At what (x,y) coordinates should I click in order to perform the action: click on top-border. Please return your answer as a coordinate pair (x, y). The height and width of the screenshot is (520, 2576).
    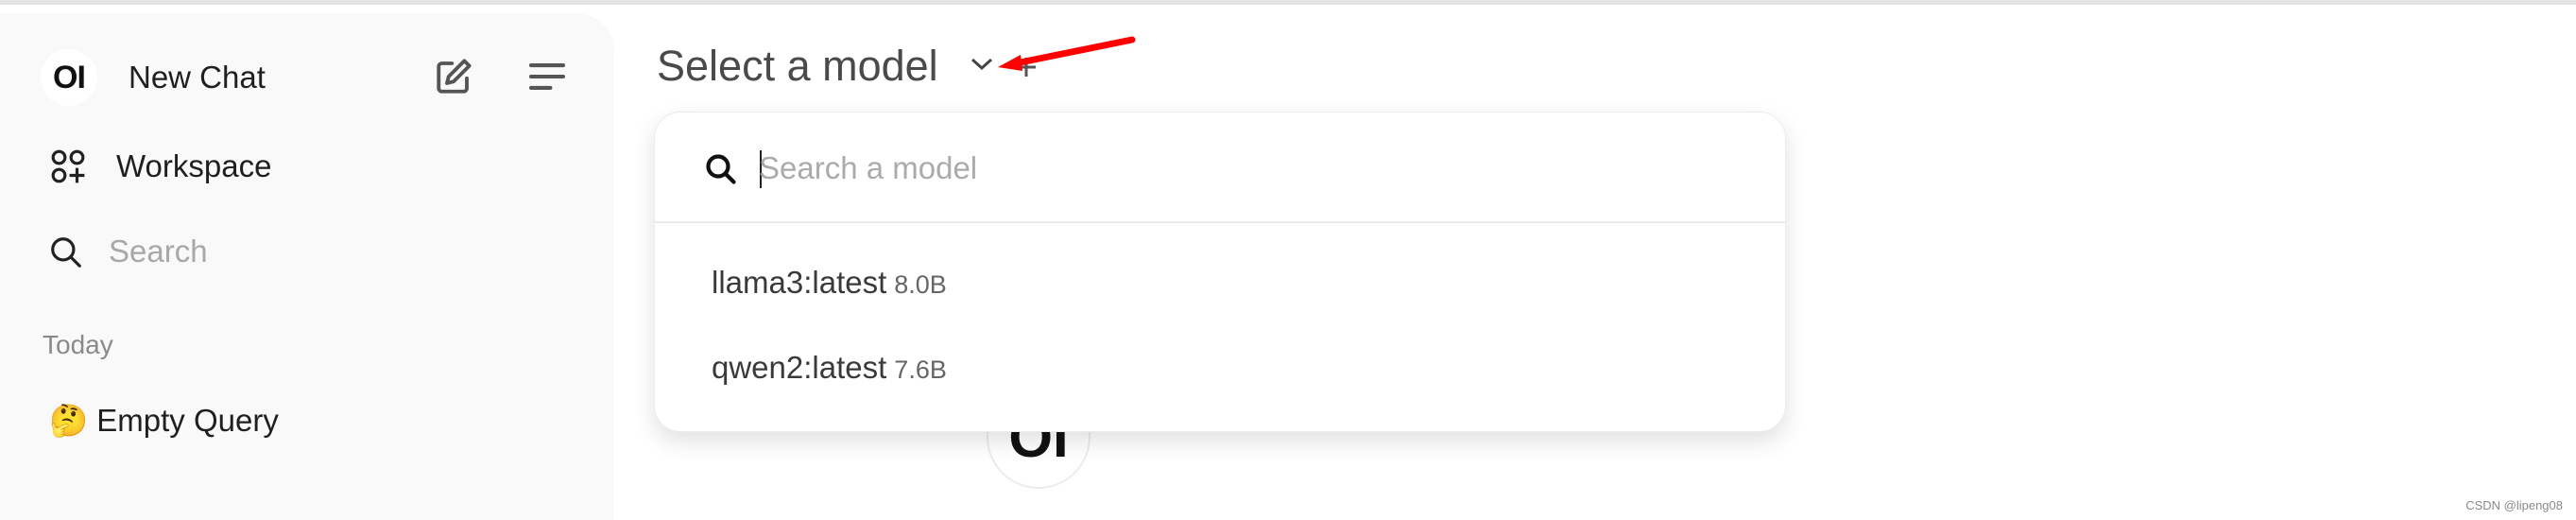
    Looking at the image, I should click on (1288, 2).